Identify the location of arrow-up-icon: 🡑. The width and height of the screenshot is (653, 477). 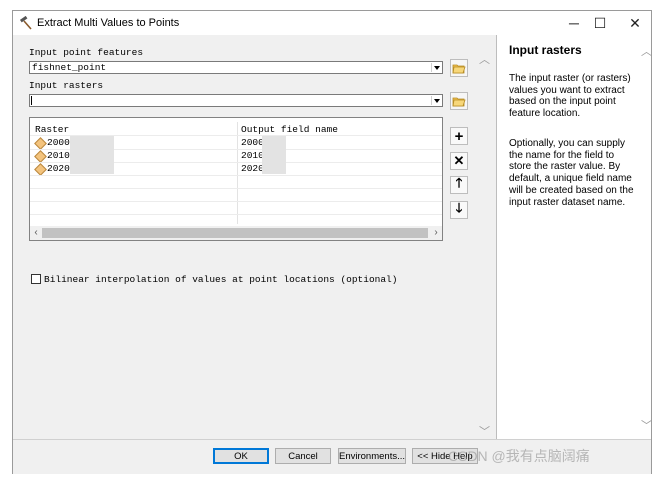
(459, 182).